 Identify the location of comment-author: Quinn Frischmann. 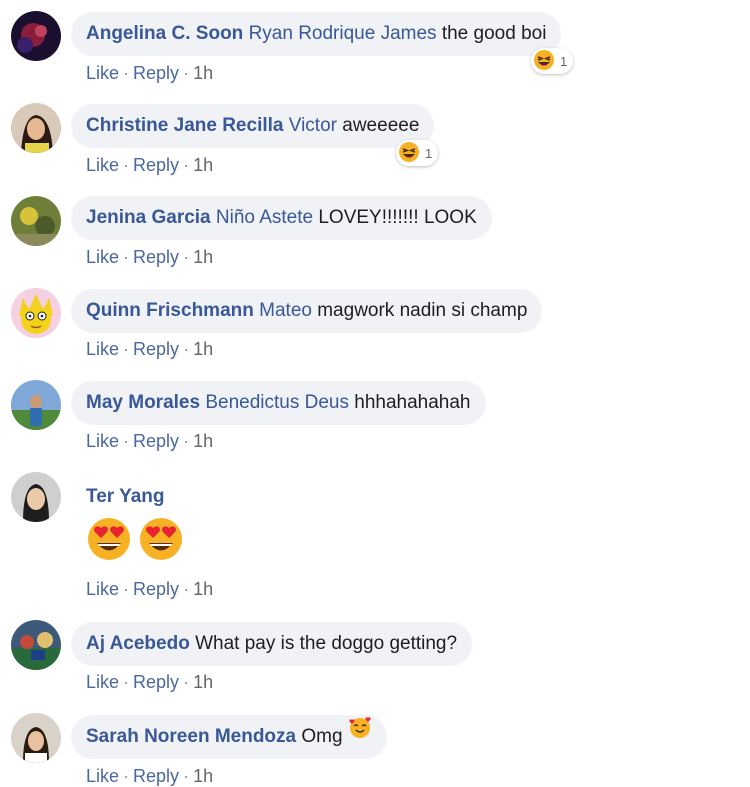
(170, 310).